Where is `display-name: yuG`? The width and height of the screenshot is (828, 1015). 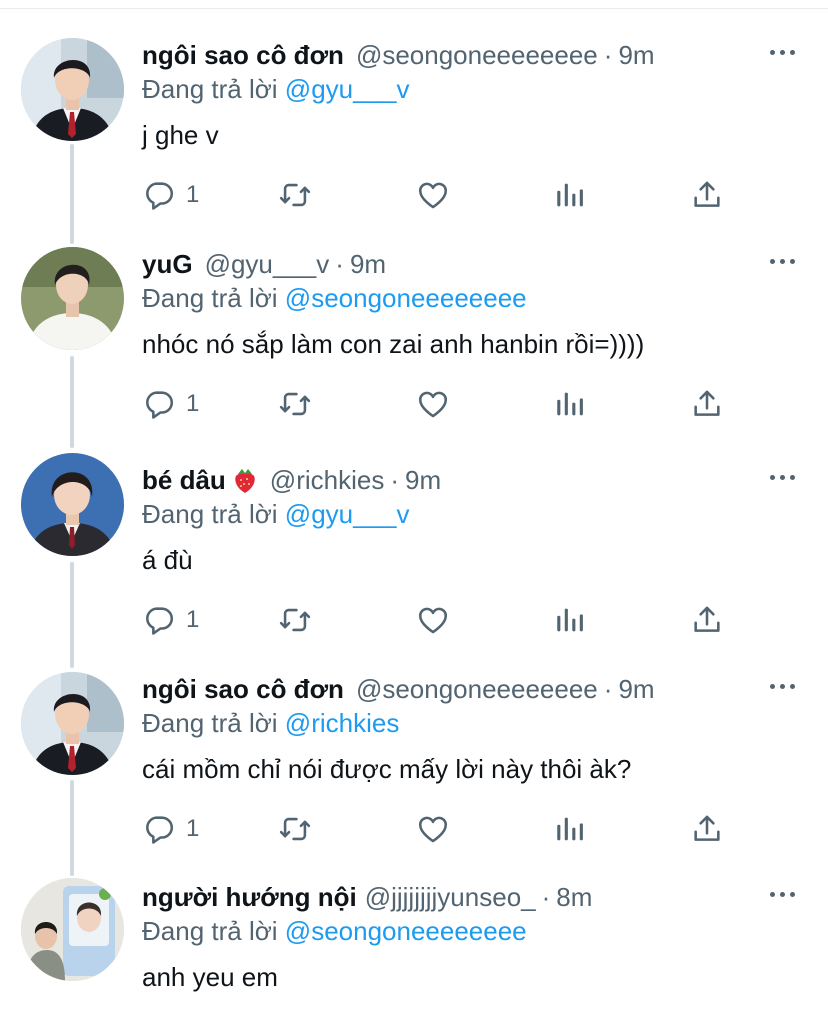 display-name: yuG is located at coordinates (167, 264).